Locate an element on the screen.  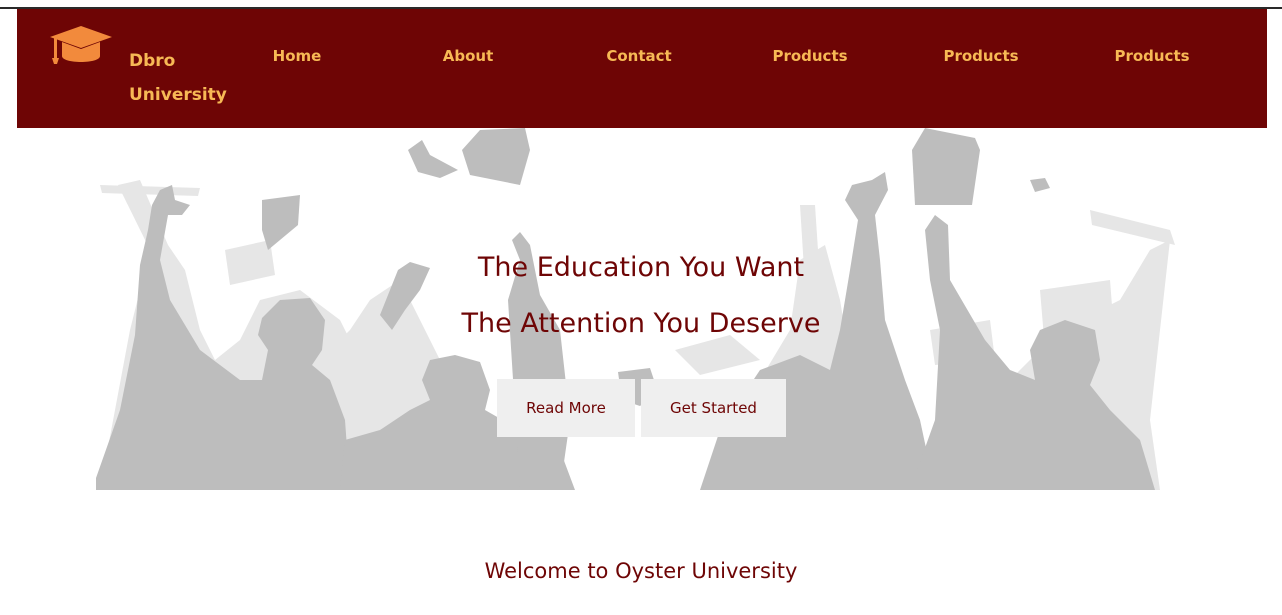
nav-link-home: Home is located at coordinates (297, 56).